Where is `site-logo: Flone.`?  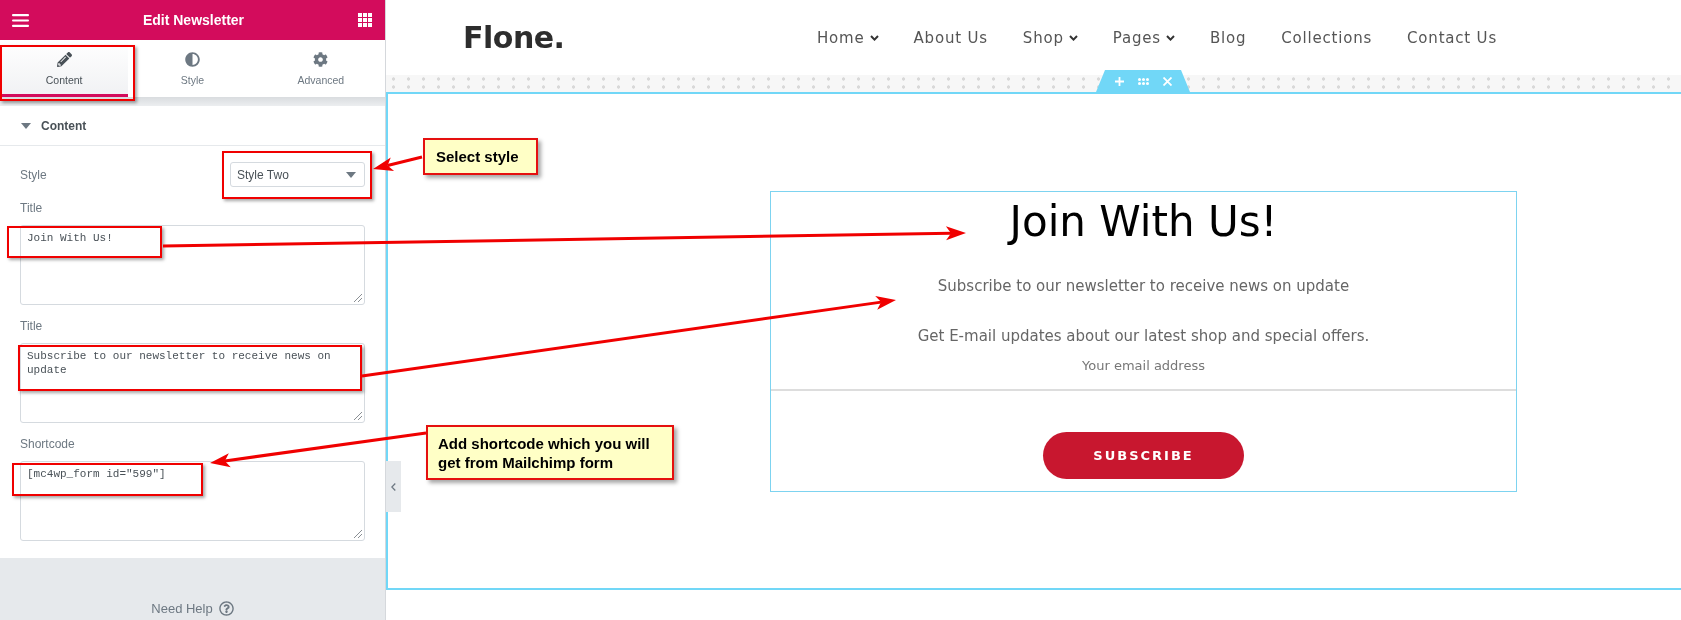 site-logo: Flone. is located at coordinates (514, 37).